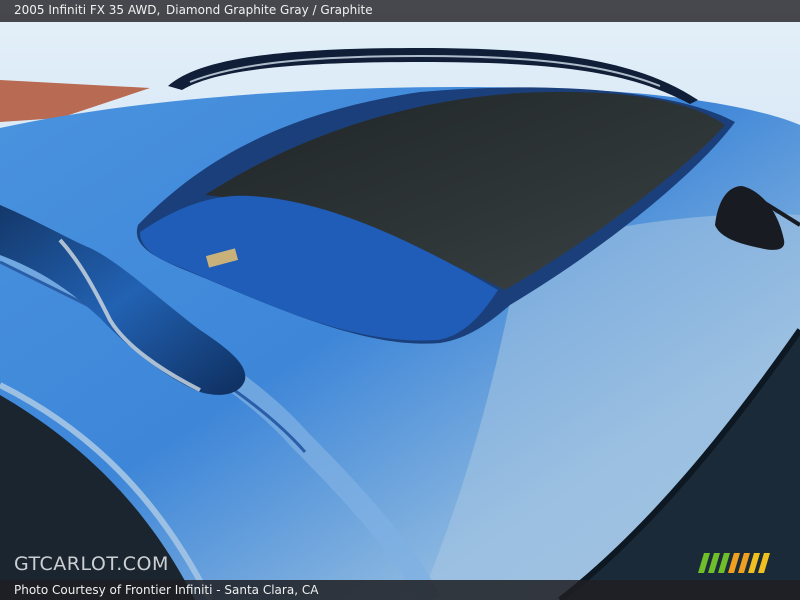  I want to click on vehicle-color: Diamond Graphite Gray / Graphite, so click(269, 10).